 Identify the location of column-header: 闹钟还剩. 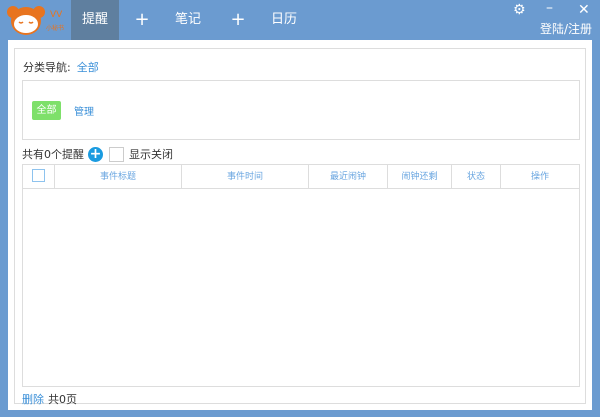
(420, 176).